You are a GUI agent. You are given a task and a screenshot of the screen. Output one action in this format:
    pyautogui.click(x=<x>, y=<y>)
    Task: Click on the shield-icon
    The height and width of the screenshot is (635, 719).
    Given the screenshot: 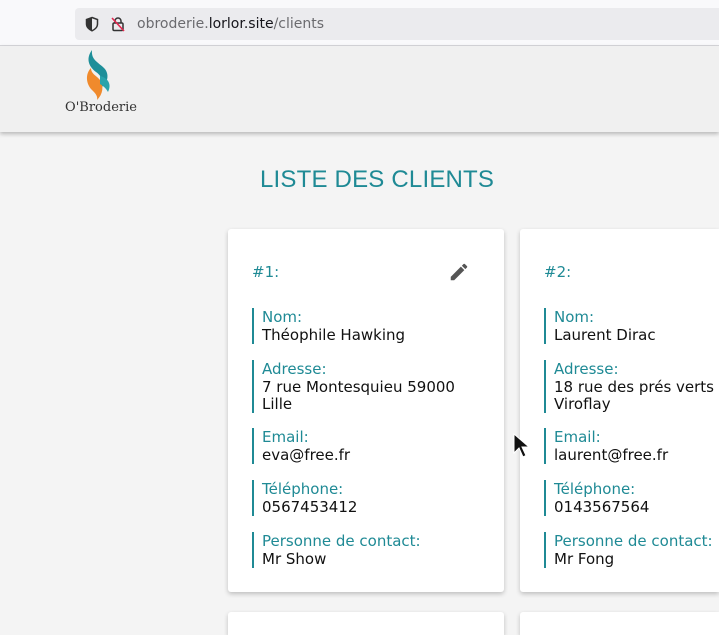 What is the action you would take?
    pyautogui.click(x=92, y=24)
    